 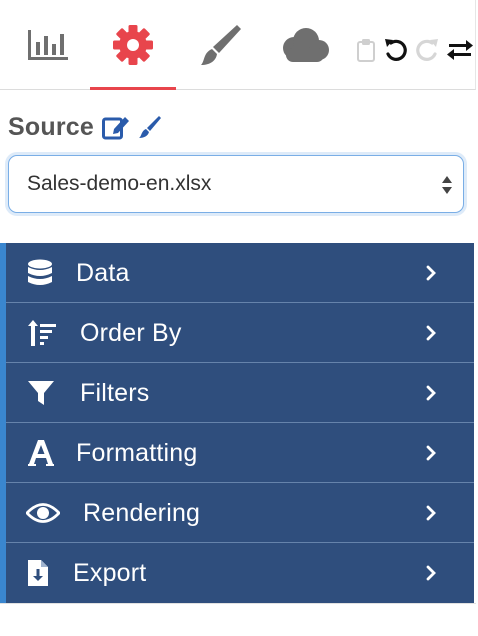 I want to click on redo-icon, so click(x=427, y=50).